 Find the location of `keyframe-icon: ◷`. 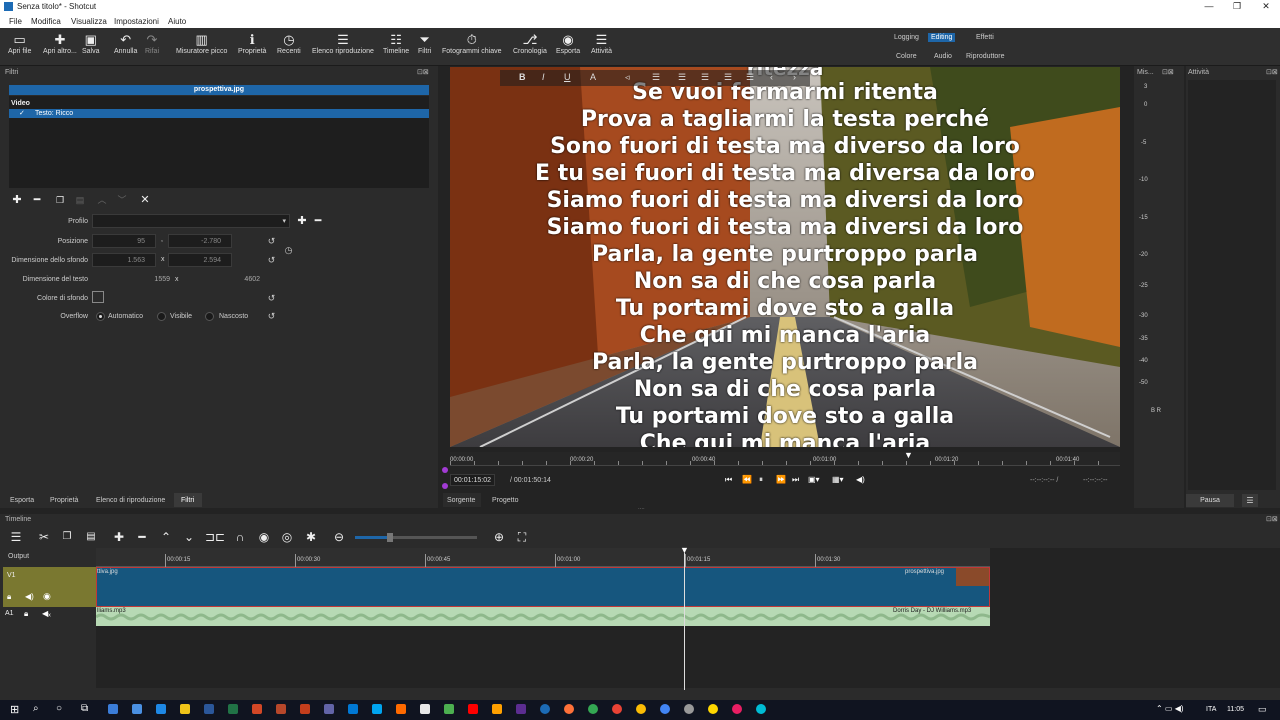

keyframe-icon: ◷ is located at coordinates (288, 250).